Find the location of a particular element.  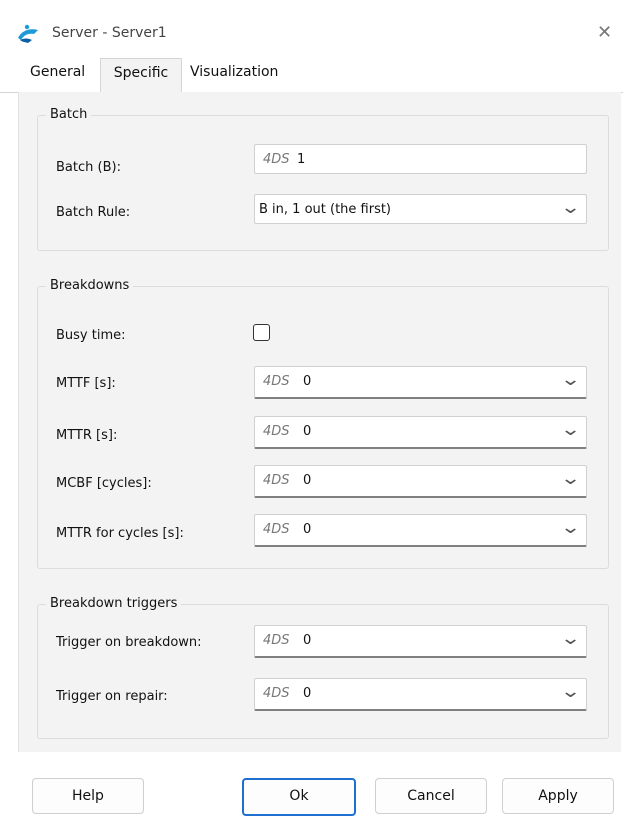

batch-rule-value: B in, 1 out (the first) is located at coordinates (325, 209).